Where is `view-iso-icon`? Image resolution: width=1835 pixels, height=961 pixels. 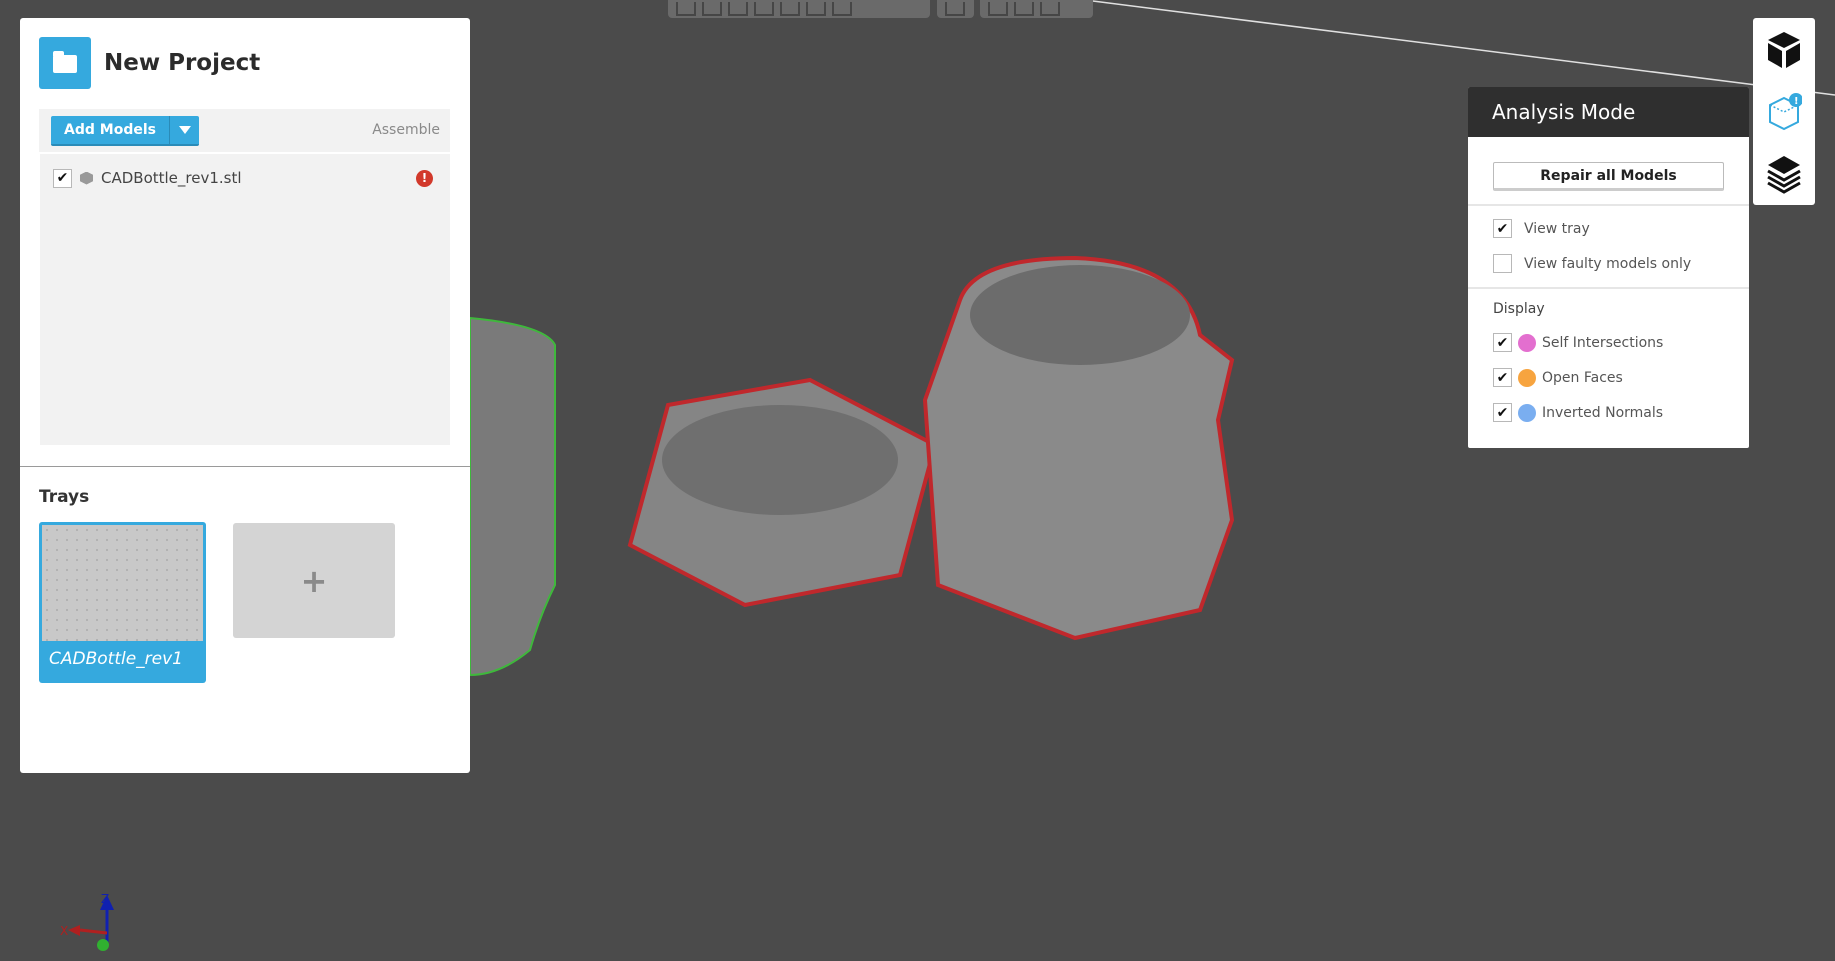 view-iso-icon is located at coordinates (842, 9).